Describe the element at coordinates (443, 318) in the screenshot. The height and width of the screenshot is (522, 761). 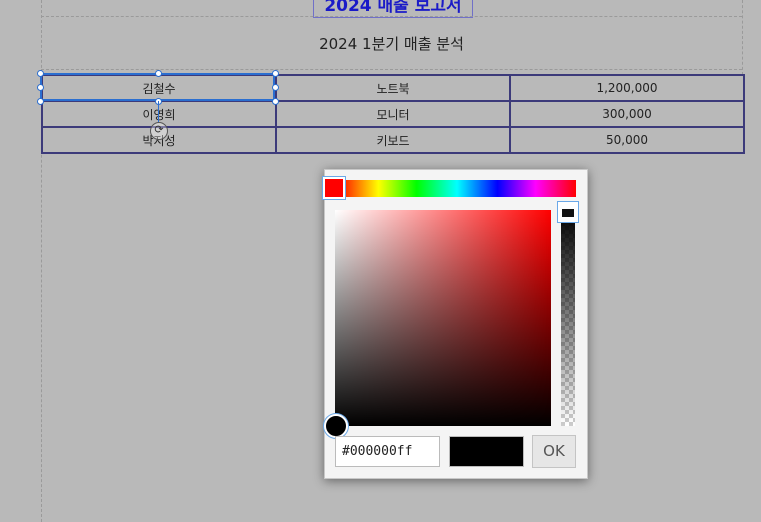
I see `saturation-value-area` at that location.